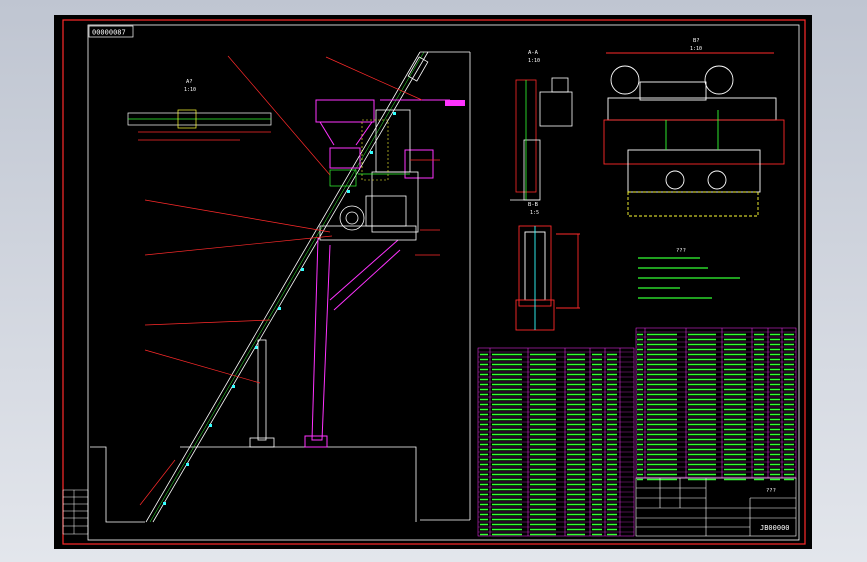  What do you see at coordinates (681, 251) in the screenshot?
I see `notes-title: ???` at bounding box center [681, 251].